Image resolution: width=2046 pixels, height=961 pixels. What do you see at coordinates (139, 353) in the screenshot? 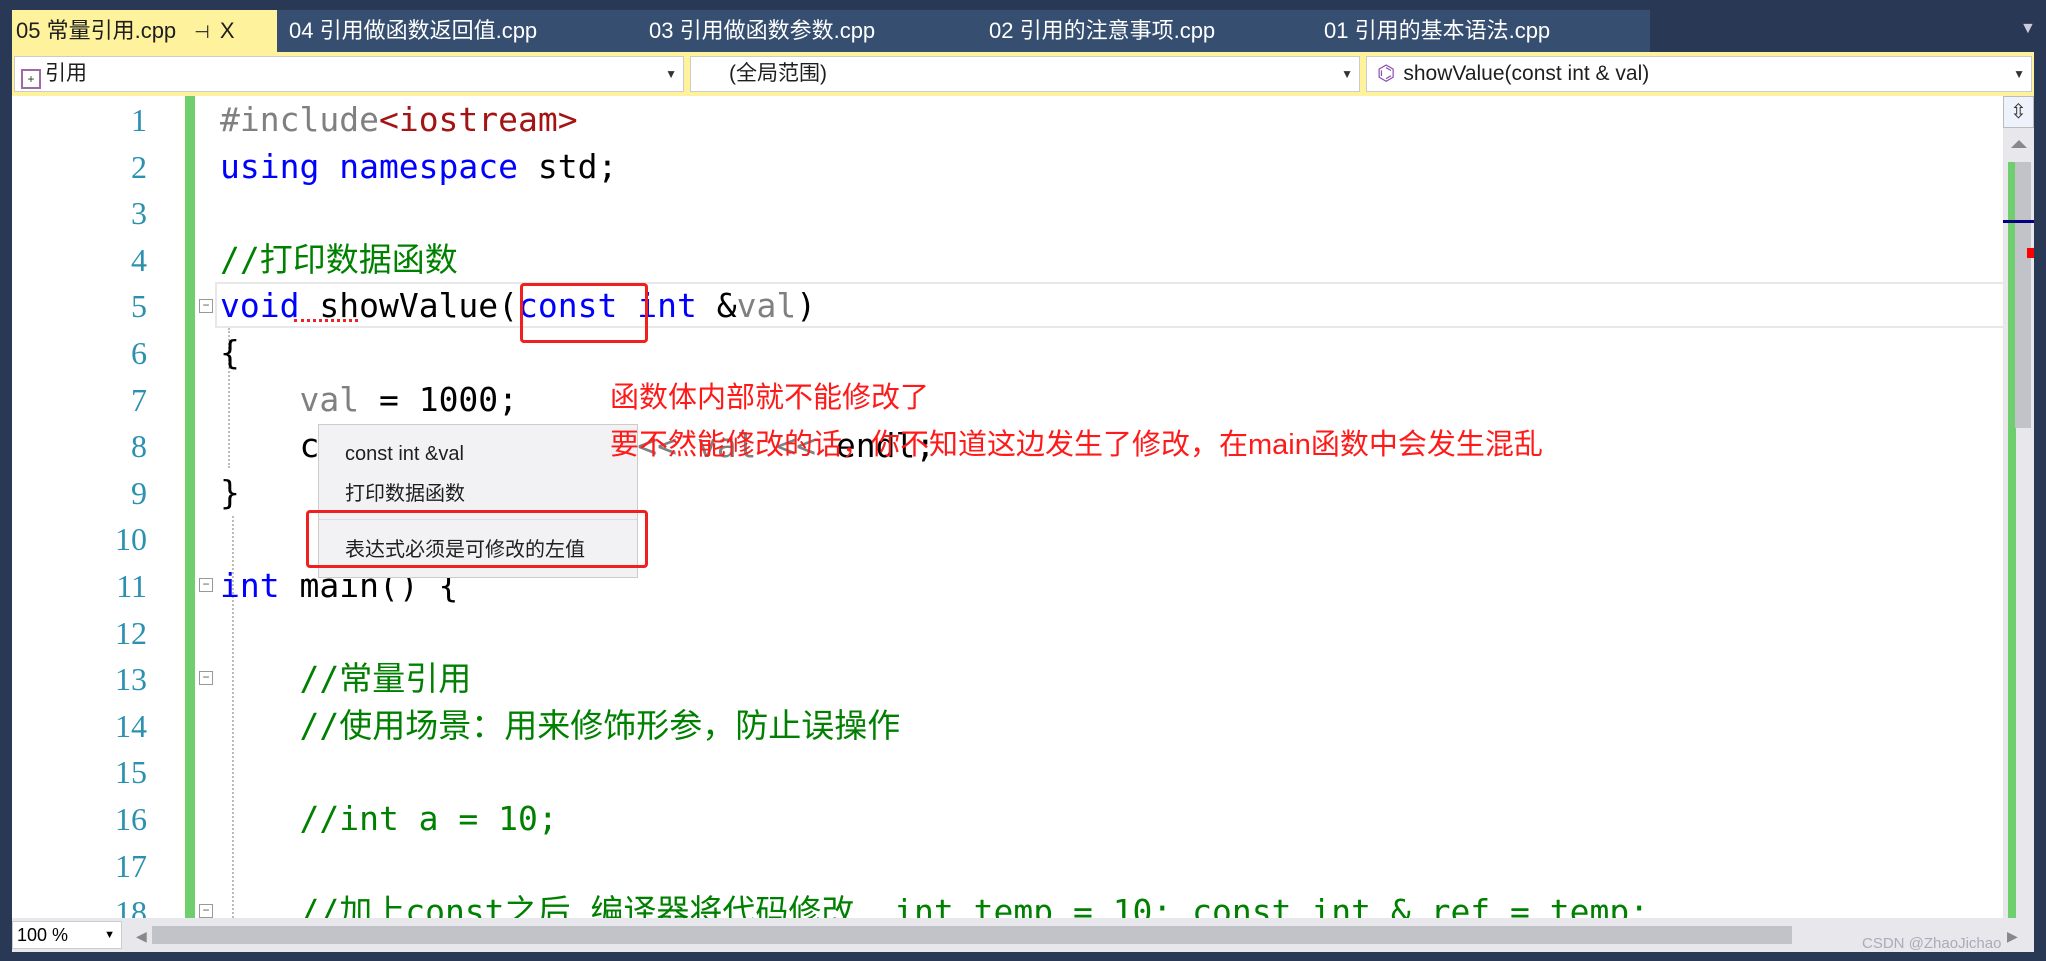
I see `line-number: 6` at bounding box center [139, 353].